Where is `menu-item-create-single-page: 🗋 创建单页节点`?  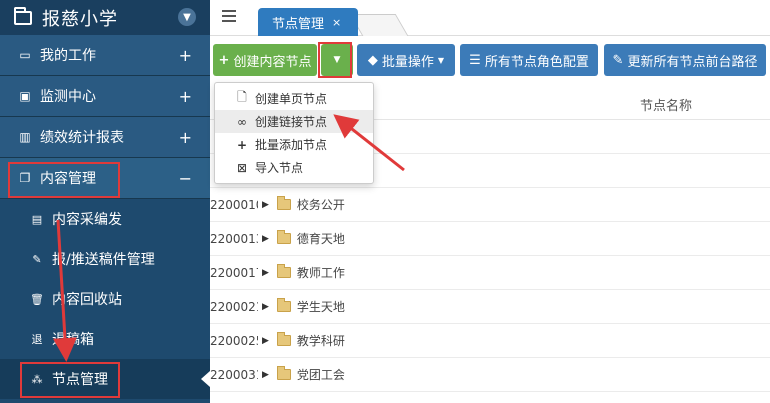
menu-item-create-single-page: 🗋 创建单页节点 is located at coordinates (294, 98).